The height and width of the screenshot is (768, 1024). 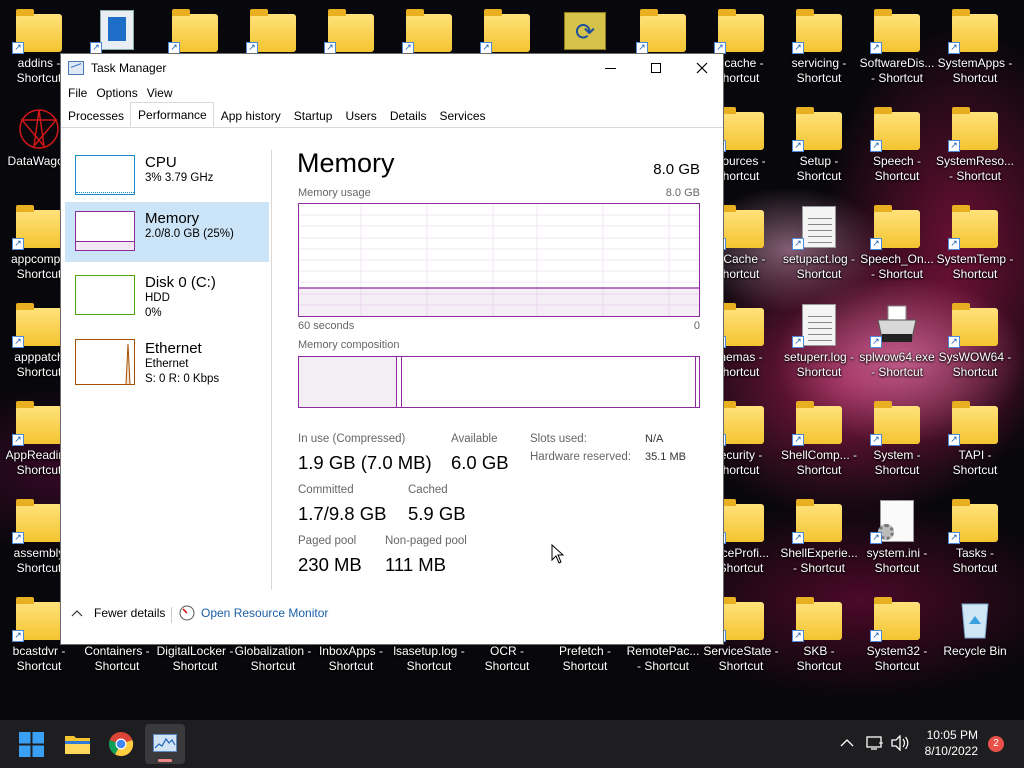 What do you see at coordinates (897, 462) in the screenshot?
I see `desktop-icon-label: System - Shortcut` at bounding box center [897, 462].